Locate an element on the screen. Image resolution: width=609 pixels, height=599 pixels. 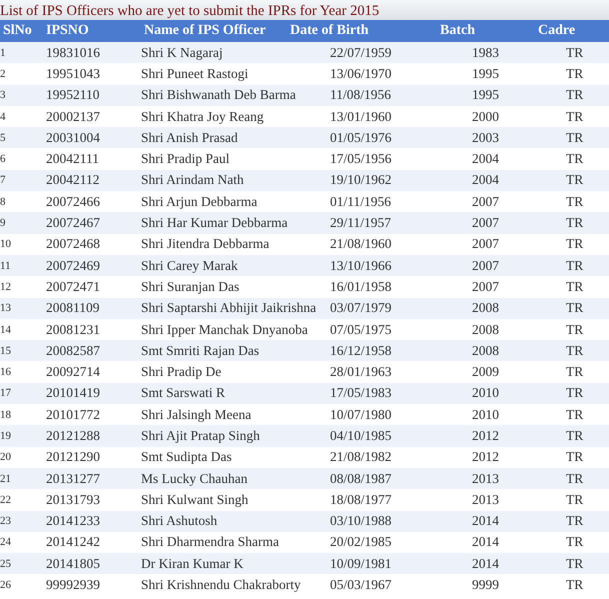
table-cell: Shri Arindam Nath is located at coordinates (192, 180).